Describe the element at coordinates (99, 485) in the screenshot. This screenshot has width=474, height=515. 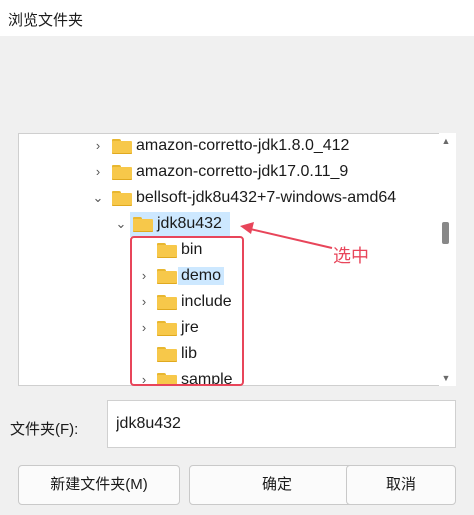
I see `new-folder-button: 新建文件夹(M)` at that location.